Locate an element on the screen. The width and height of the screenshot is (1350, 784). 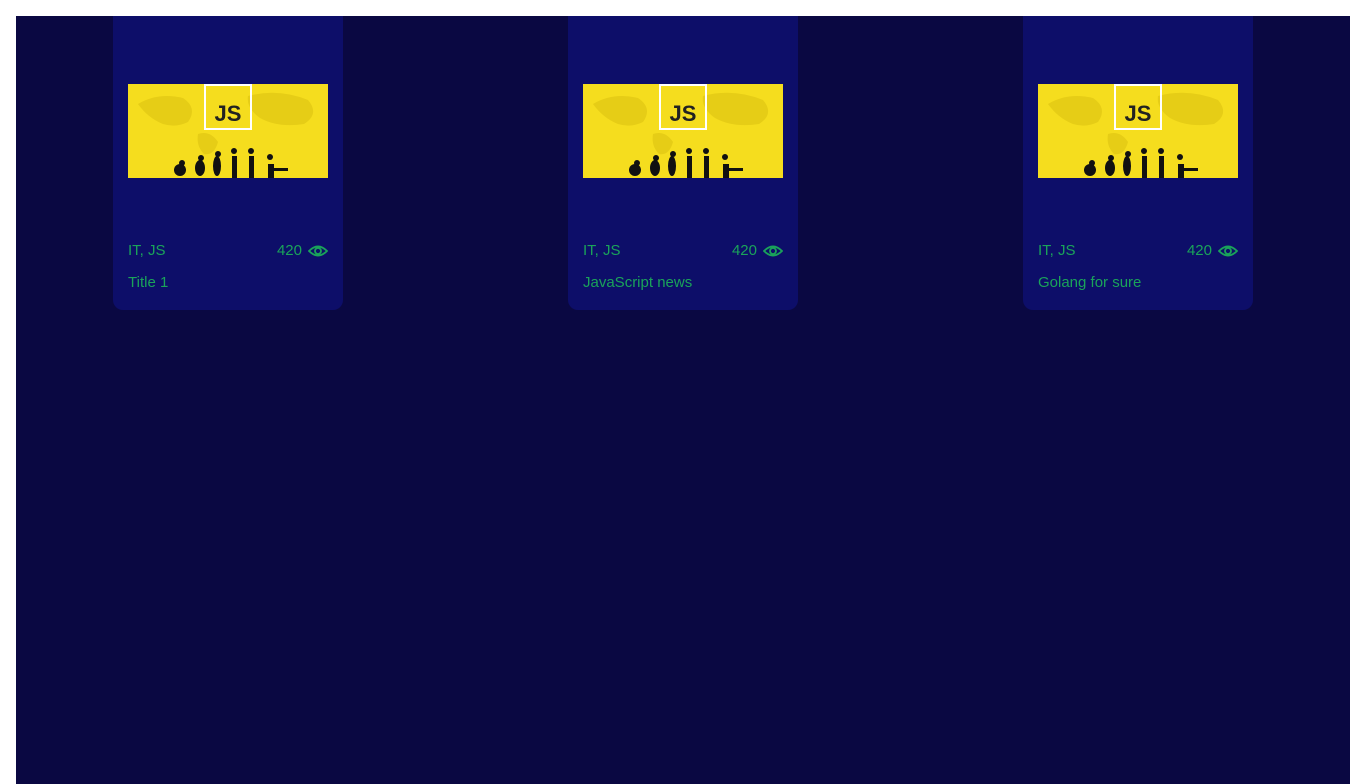
article-card: JS IT, JS 420 Golang for sure is located at coordinates (1138, 163).